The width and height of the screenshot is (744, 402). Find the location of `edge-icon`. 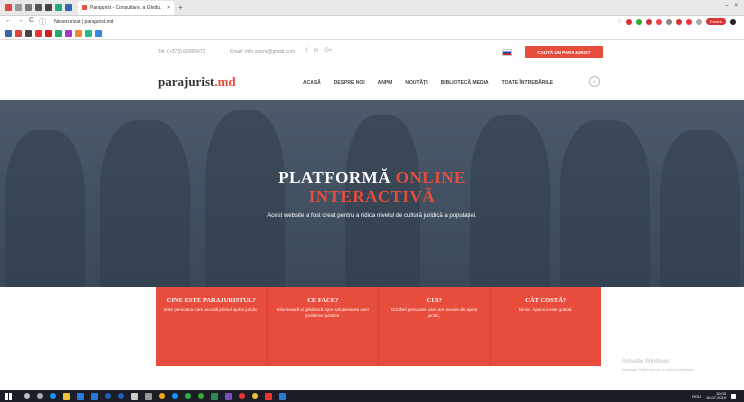

edge-icon is located at coordinates (53, 395).